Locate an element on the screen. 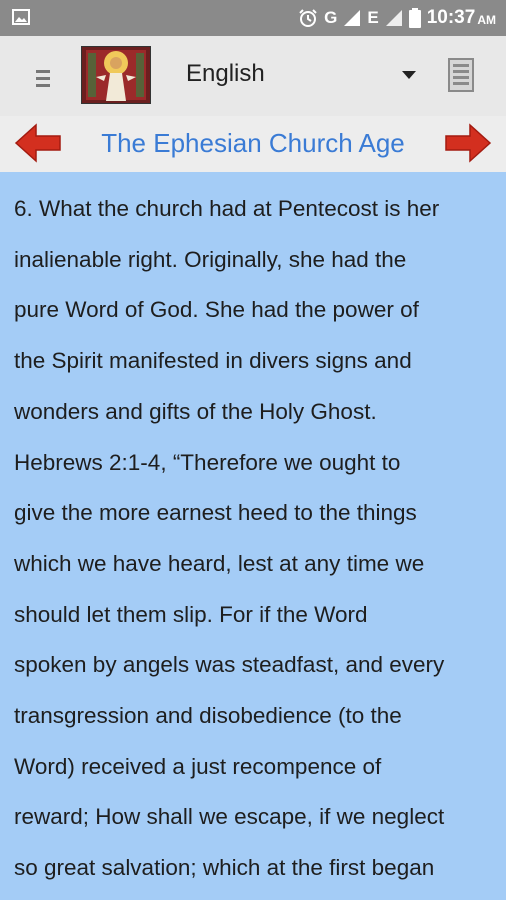 The image size is (506, 900). chapter-title: The Ephesian Church Age is located at coordinates (253, 143).